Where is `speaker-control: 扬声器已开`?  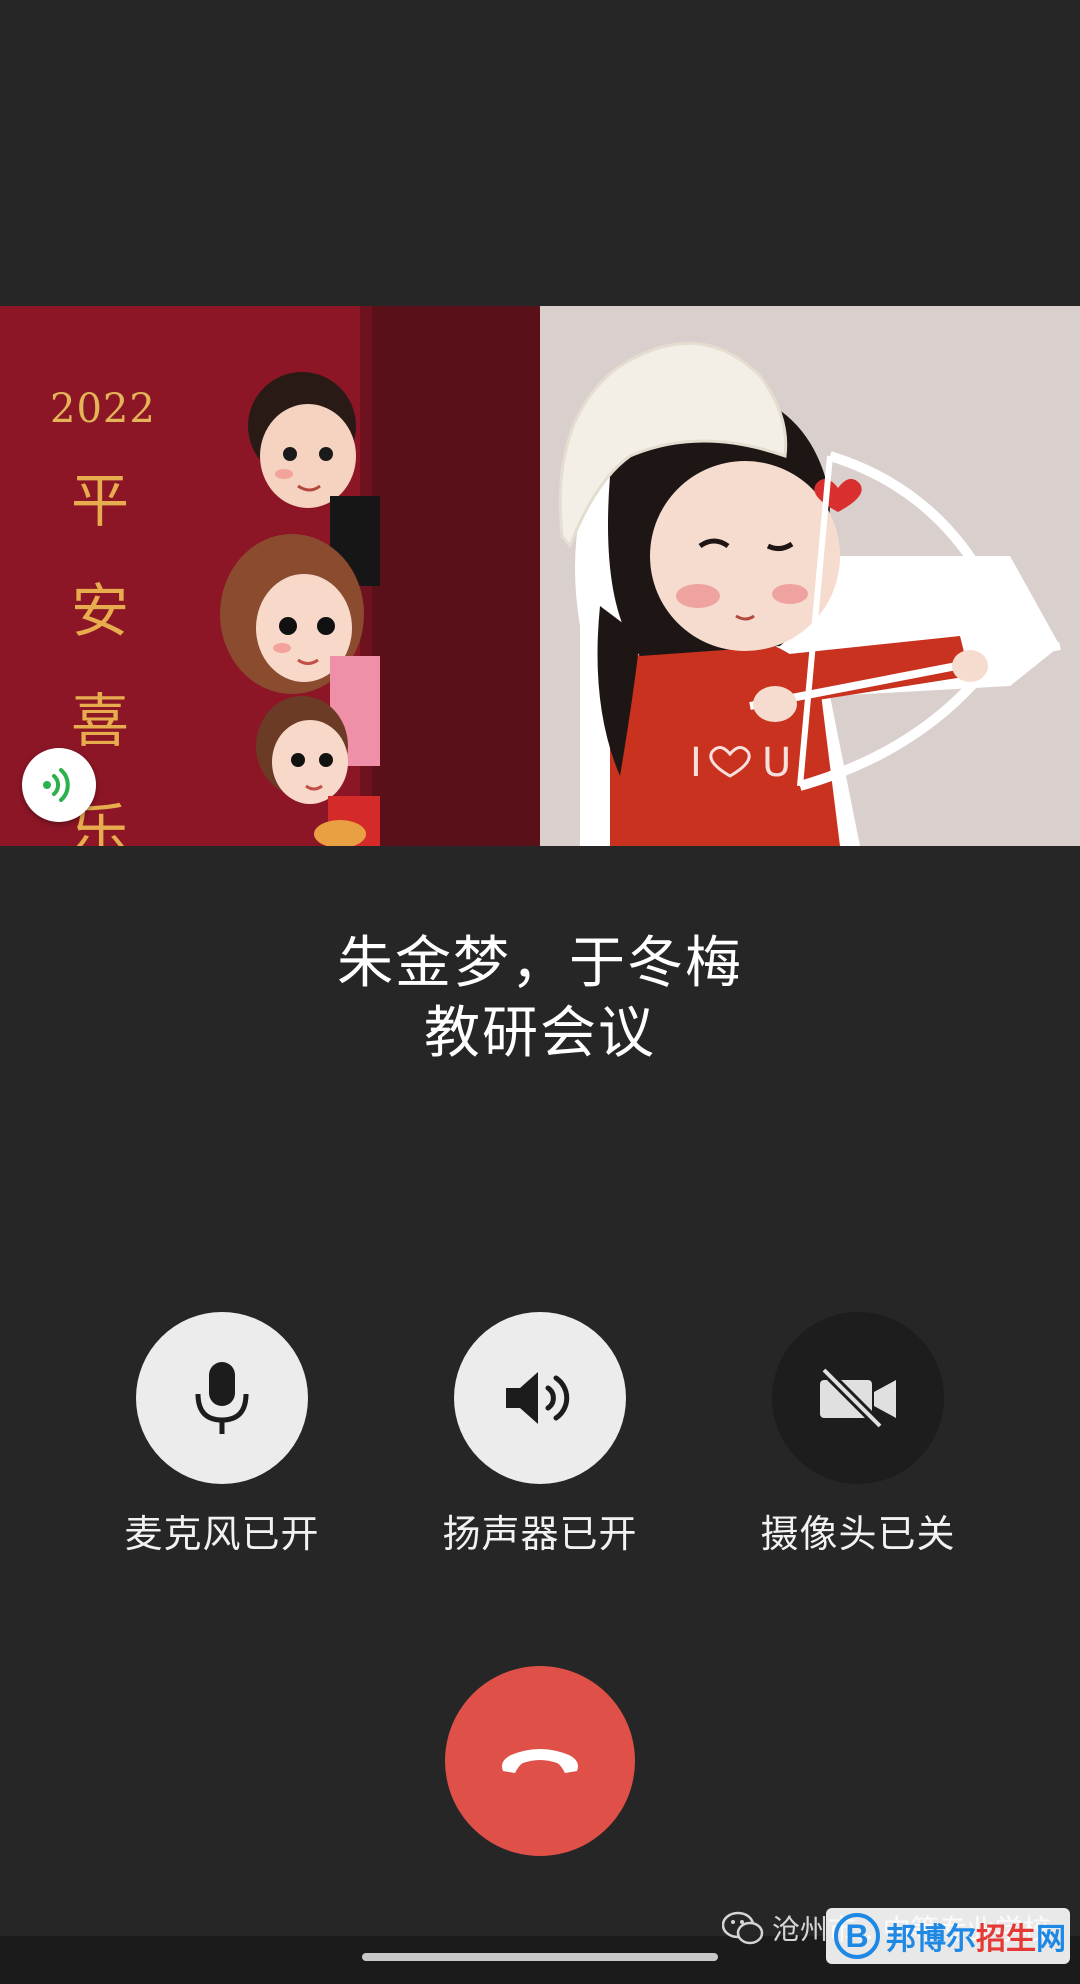
speaker-control: 扬声器已开 is located at coordinates (540, 1435).